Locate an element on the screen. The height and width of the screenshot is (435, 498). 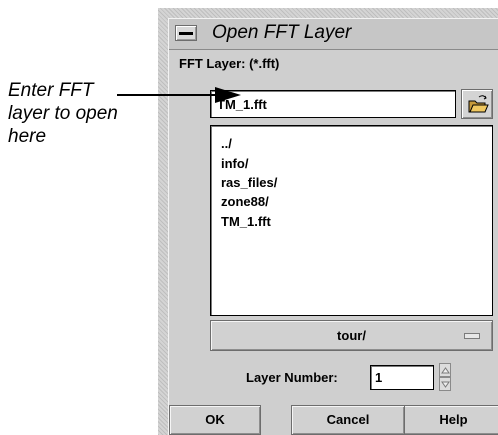
list-item: info/ is located at coordinates (234, 163).